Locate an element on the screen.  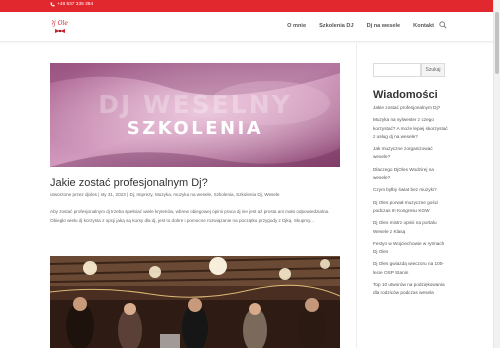
main-nav: O mnie Szkolenia DJ Dj na wesele Kontakt is located at coordinates (360, 26).